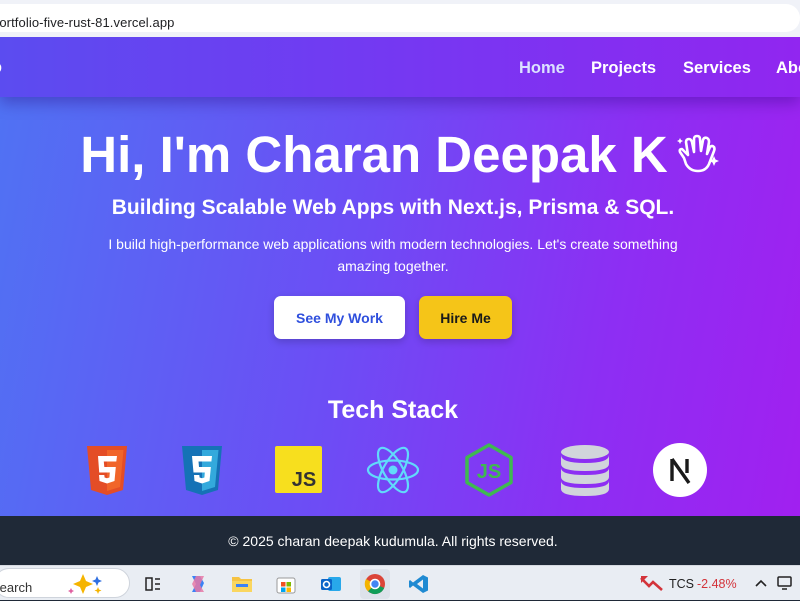 The width and height of the screenshot is (800, 601). What do you see at coordinates (400, 582) in the screenshot?
I see `taskbar: Search TCS -2.48%` at bounding box center [400, 582].